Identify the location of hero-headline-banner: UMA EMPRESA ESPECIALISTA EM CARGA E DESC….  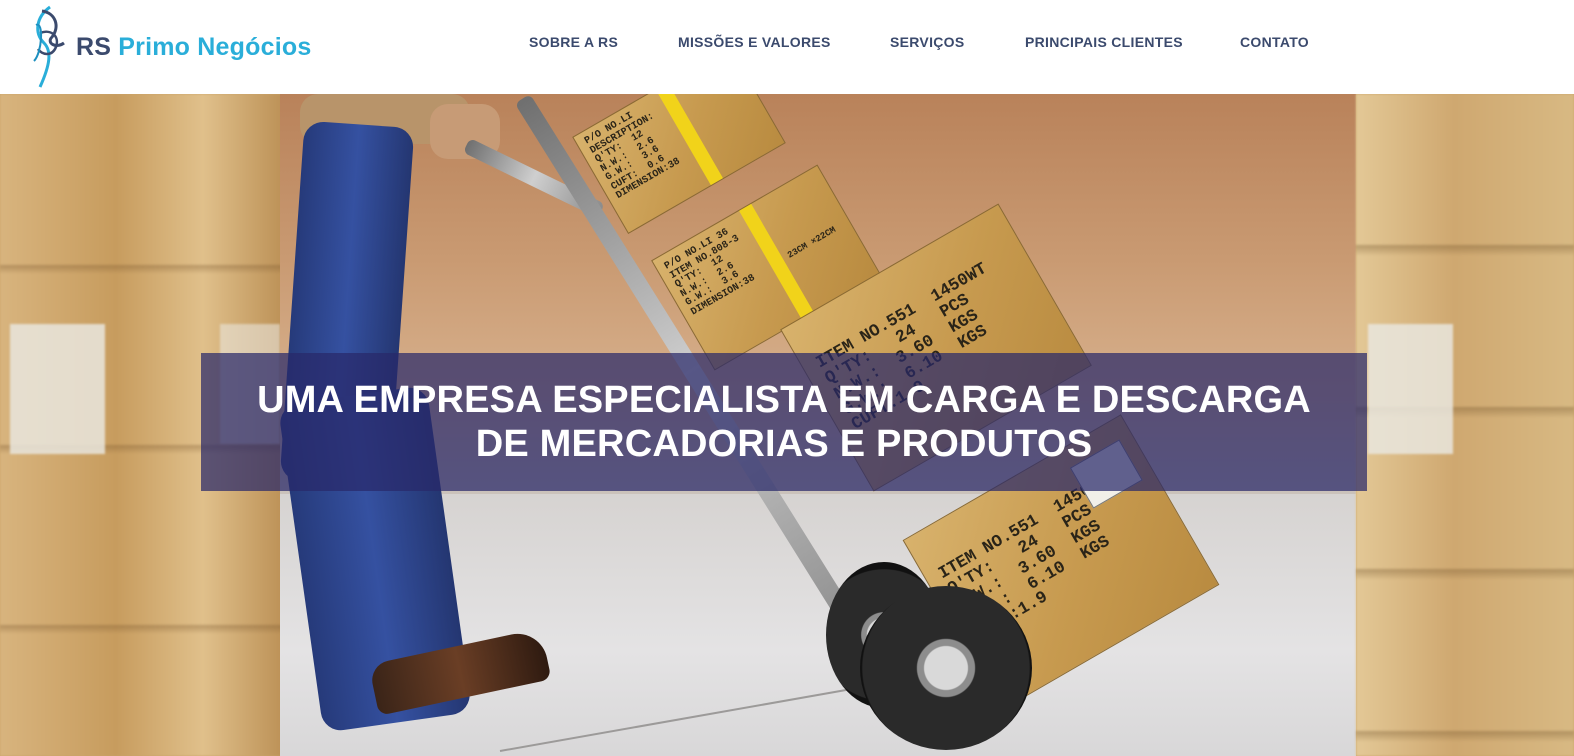
(784, 422).